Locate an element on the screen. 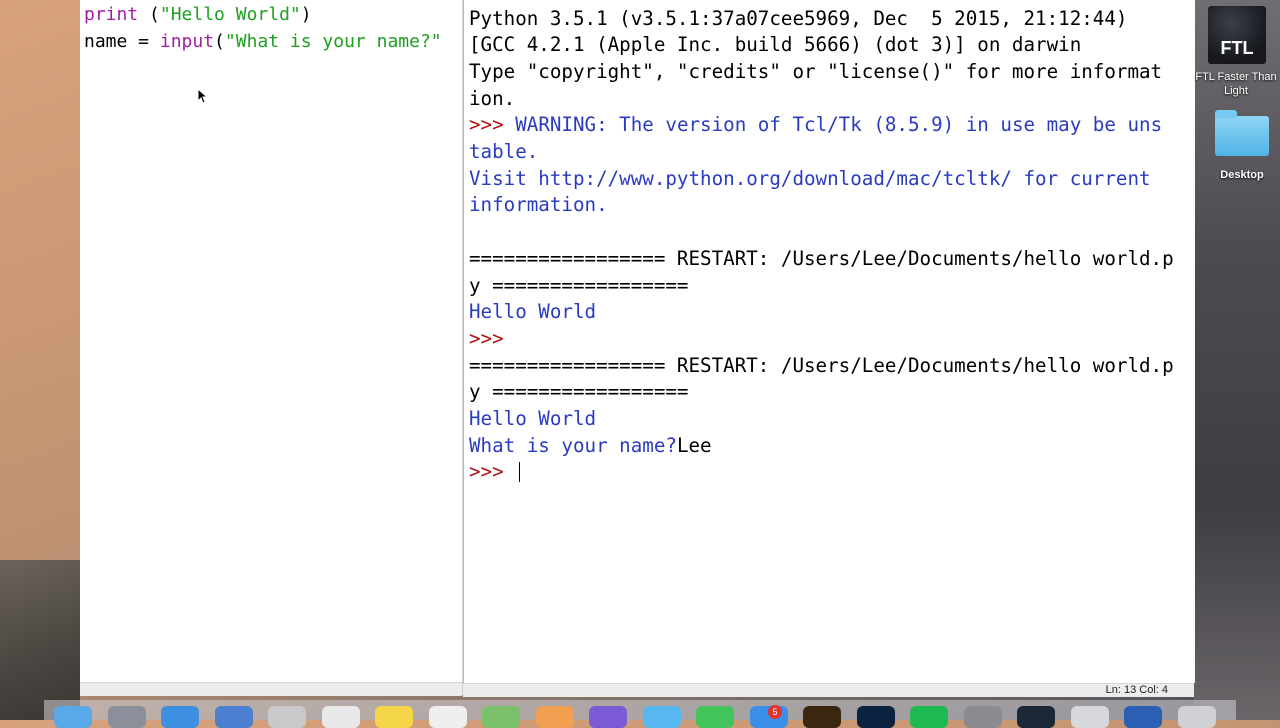  photoshop-icon is located at coordinates (875, 717).